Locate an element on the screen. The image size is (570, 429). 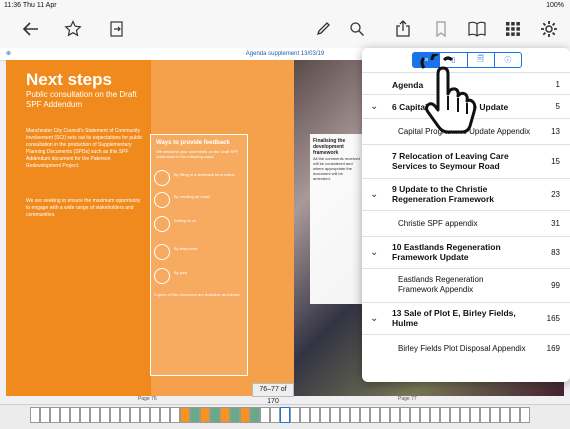
settings-button is located at coordinates (549, 29).